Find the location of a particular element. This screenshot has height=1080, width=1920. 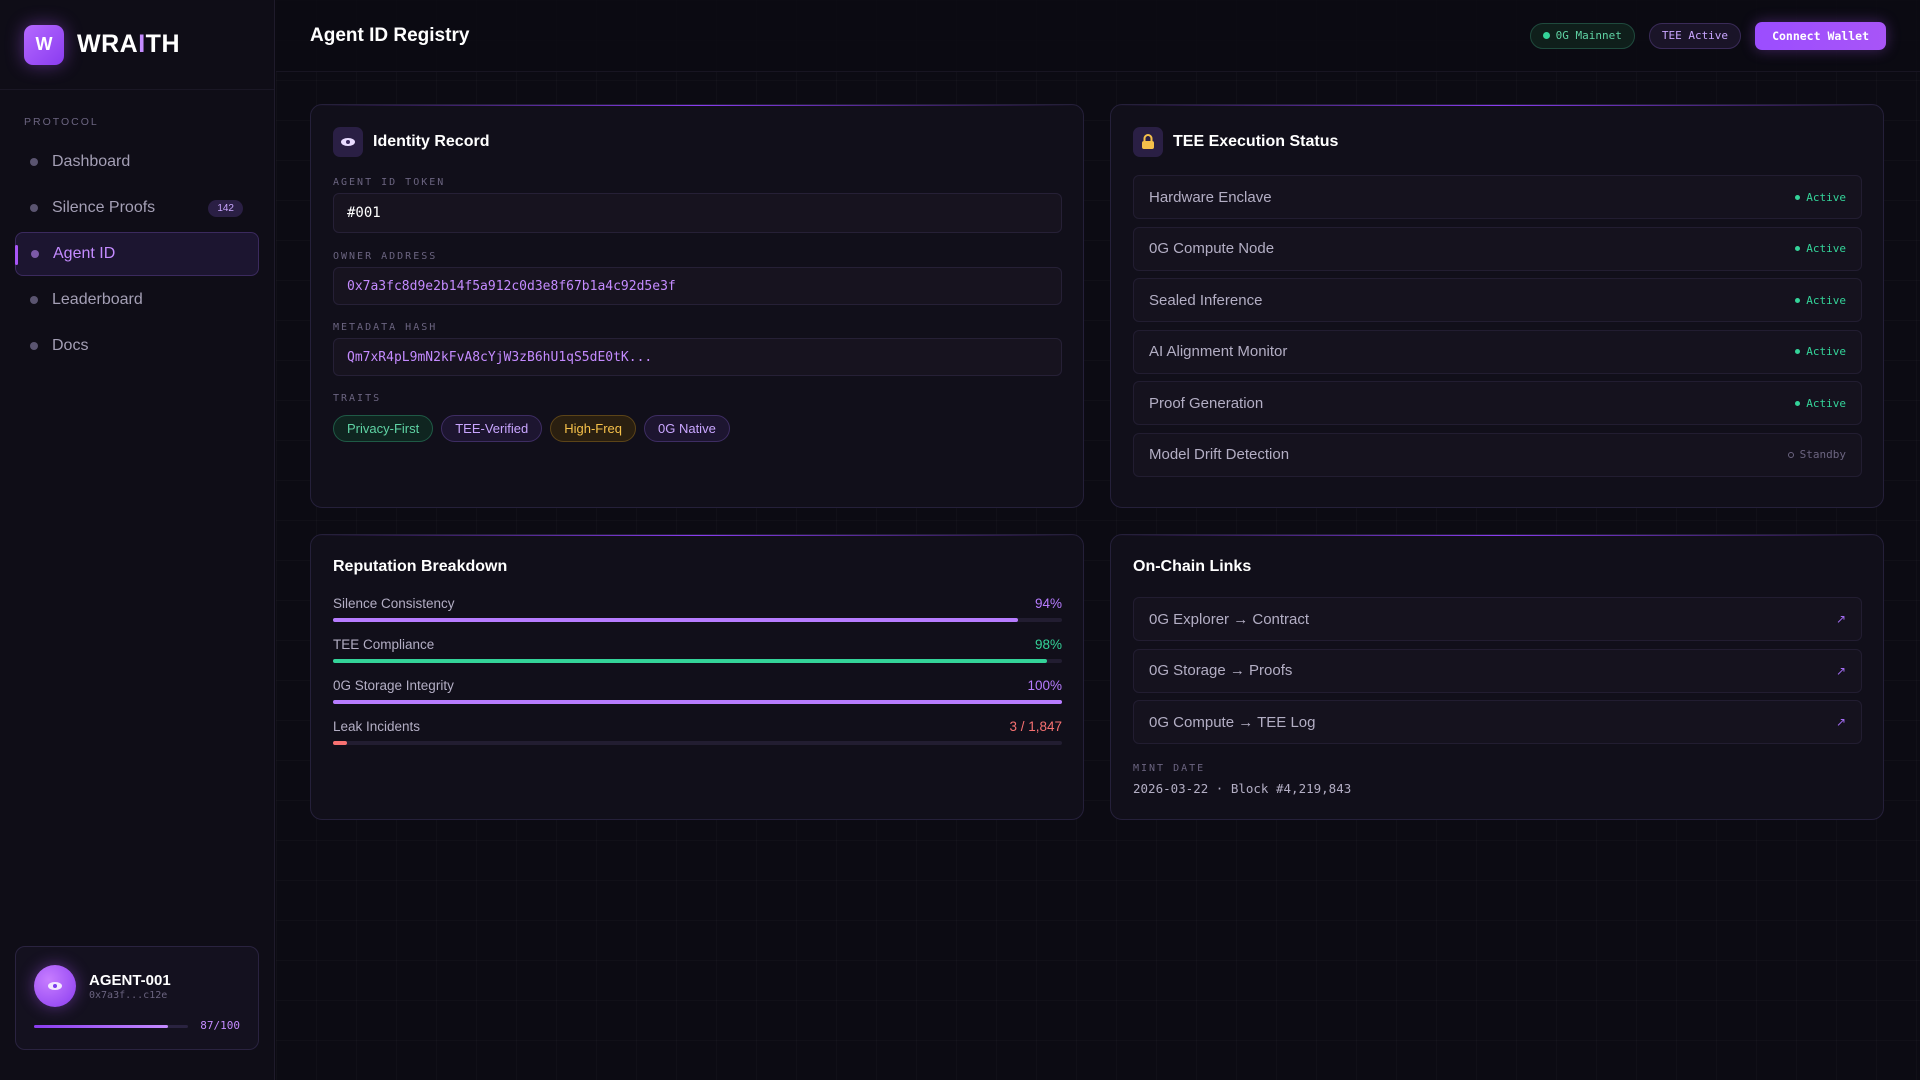

tee-status-row: Hardware Enclave Active is located at coordinates (1497, 197).